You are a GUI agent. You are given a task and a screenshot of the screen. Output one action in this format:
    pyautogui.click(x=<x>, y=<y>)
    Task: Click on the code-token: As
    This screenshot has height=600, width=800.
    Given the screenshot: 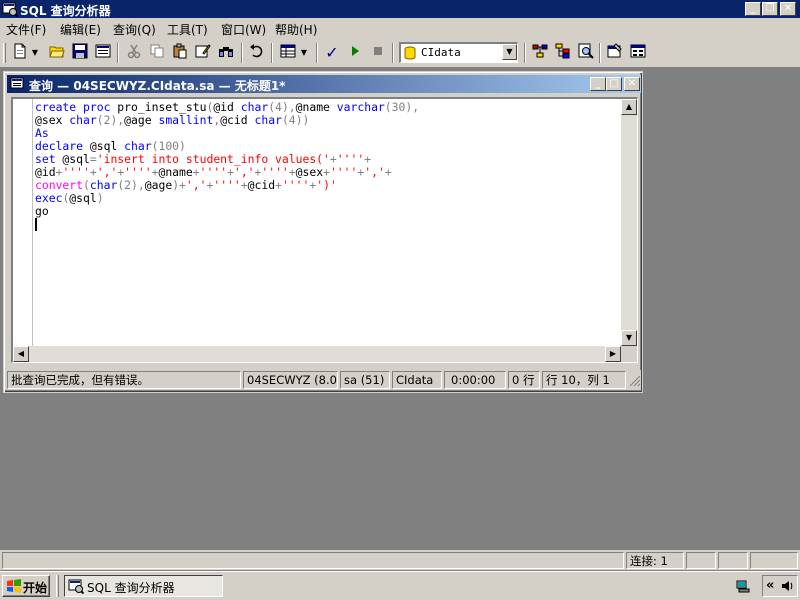 What is the action you would take?
    pyautogui.click(x=42, y=133)
    